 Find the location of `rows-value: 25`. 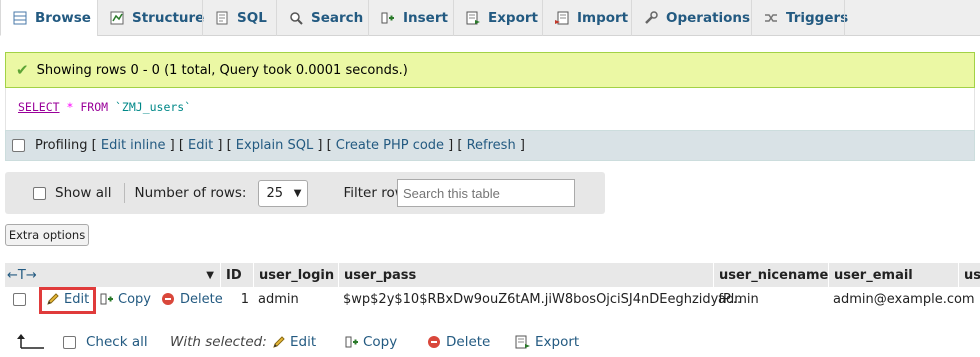

rows-value: 25 is located at coordinates (275, 193).